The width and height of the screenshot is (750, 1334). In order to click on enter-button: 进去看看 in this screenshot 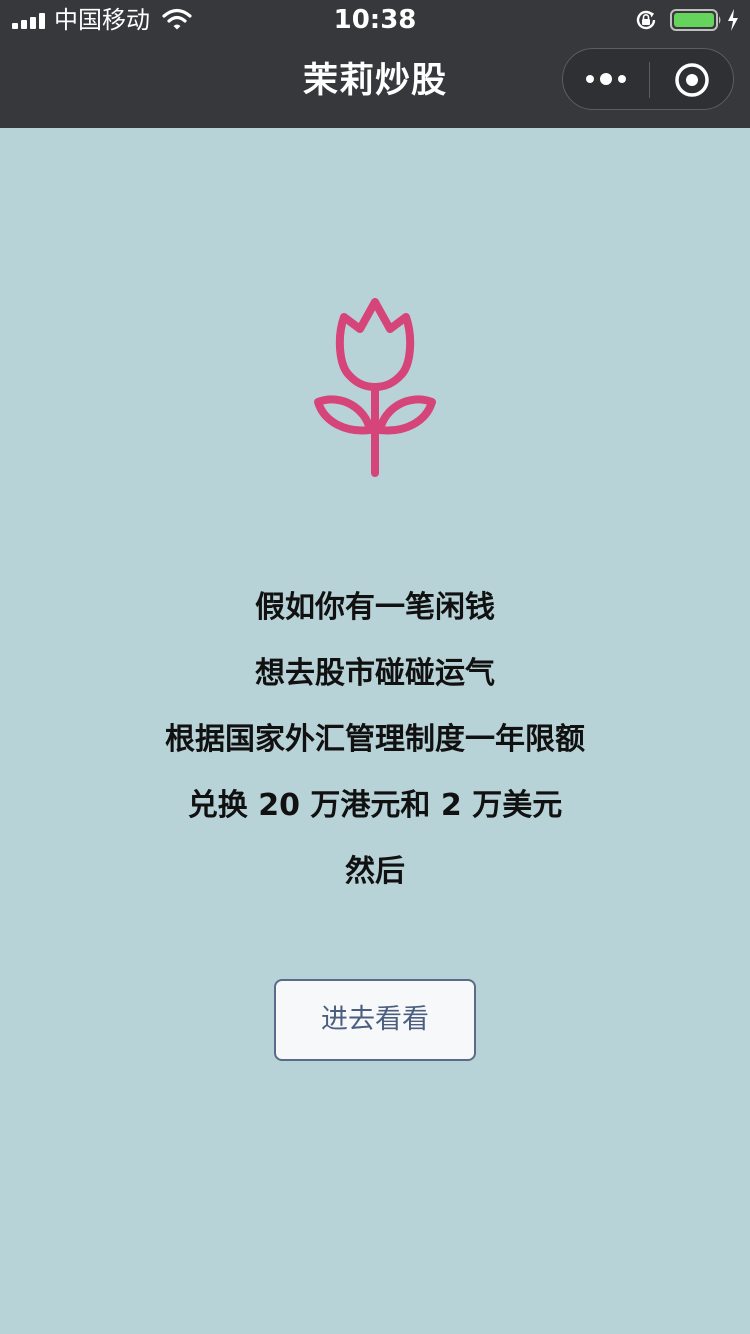, I will do `click(375, 1020)`.